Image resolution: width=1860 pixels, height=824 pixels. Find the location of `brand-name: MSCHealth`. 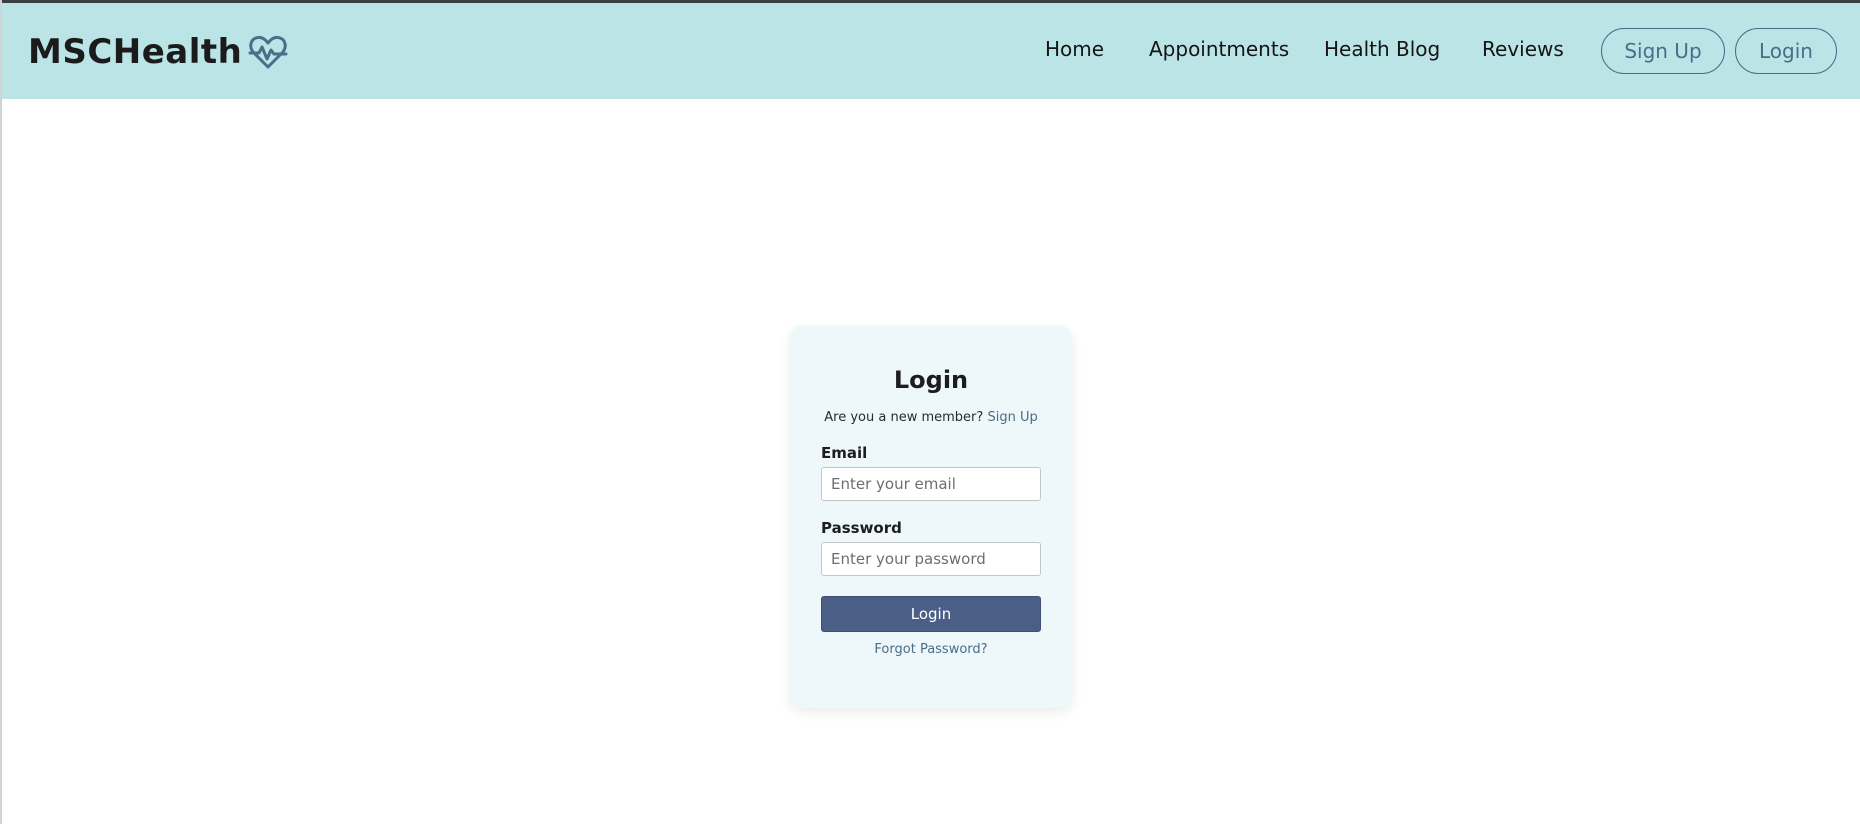

brand-name: MSCHealth is located at coordinates (135, 52).